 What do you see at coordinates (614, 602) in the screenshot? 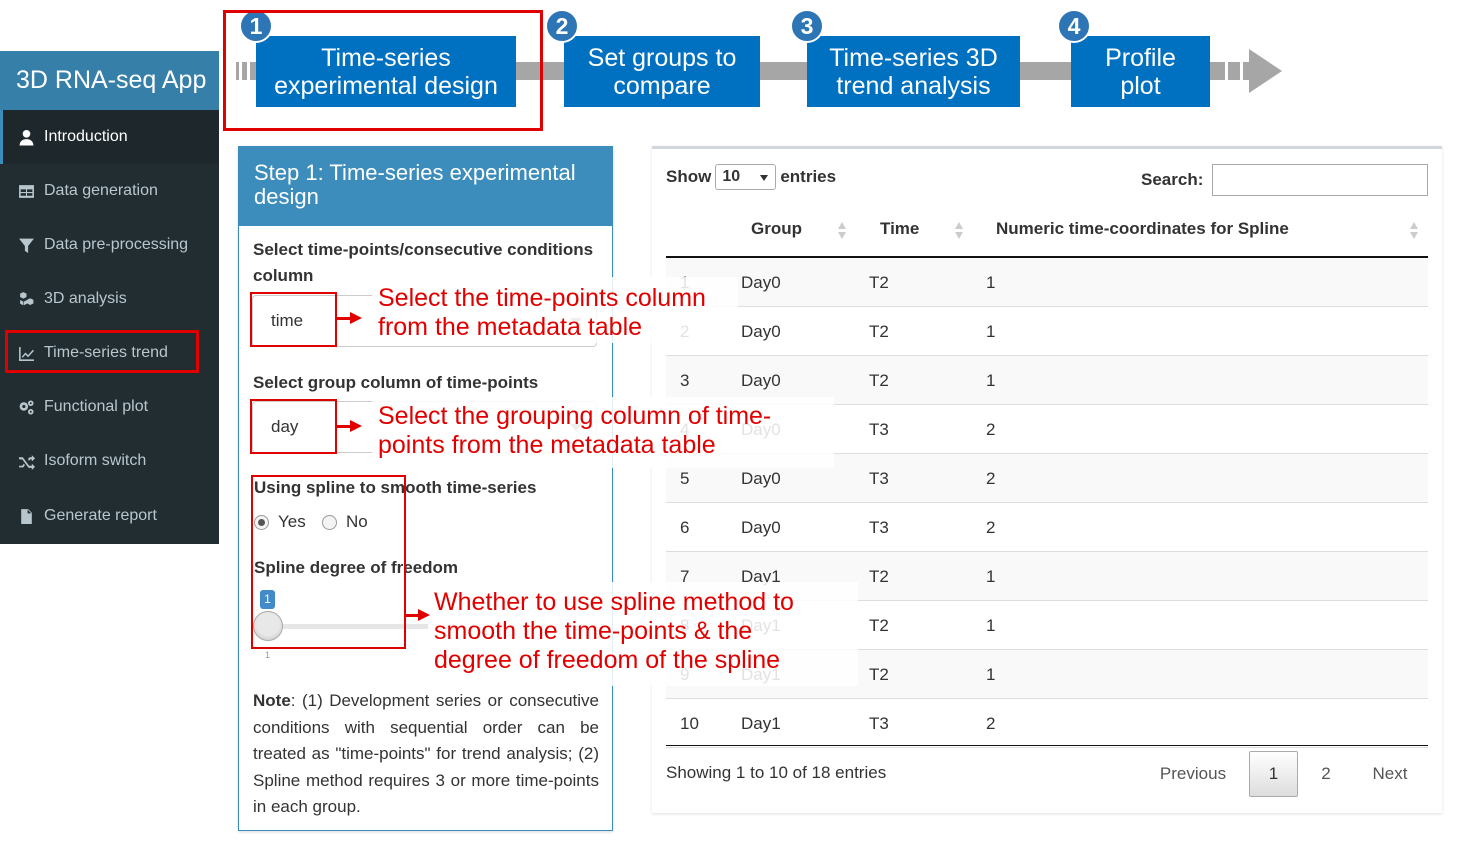
I see `annotation-spline-line1: Whether to use spline method to` at bounding box center [614, 602].